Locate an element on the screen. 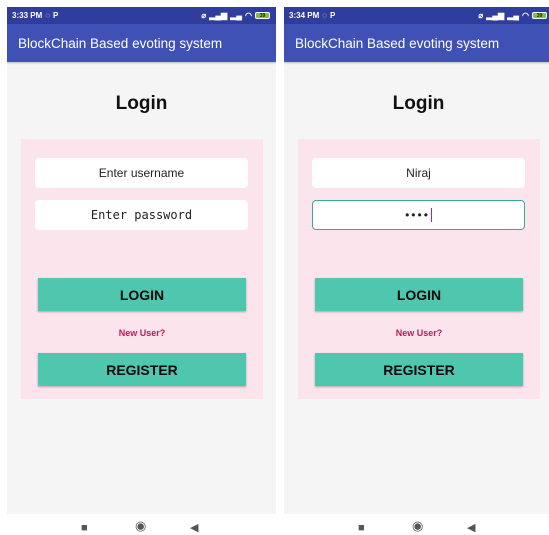  password-placeholder: Enter password is located at coordinates (141, 215).